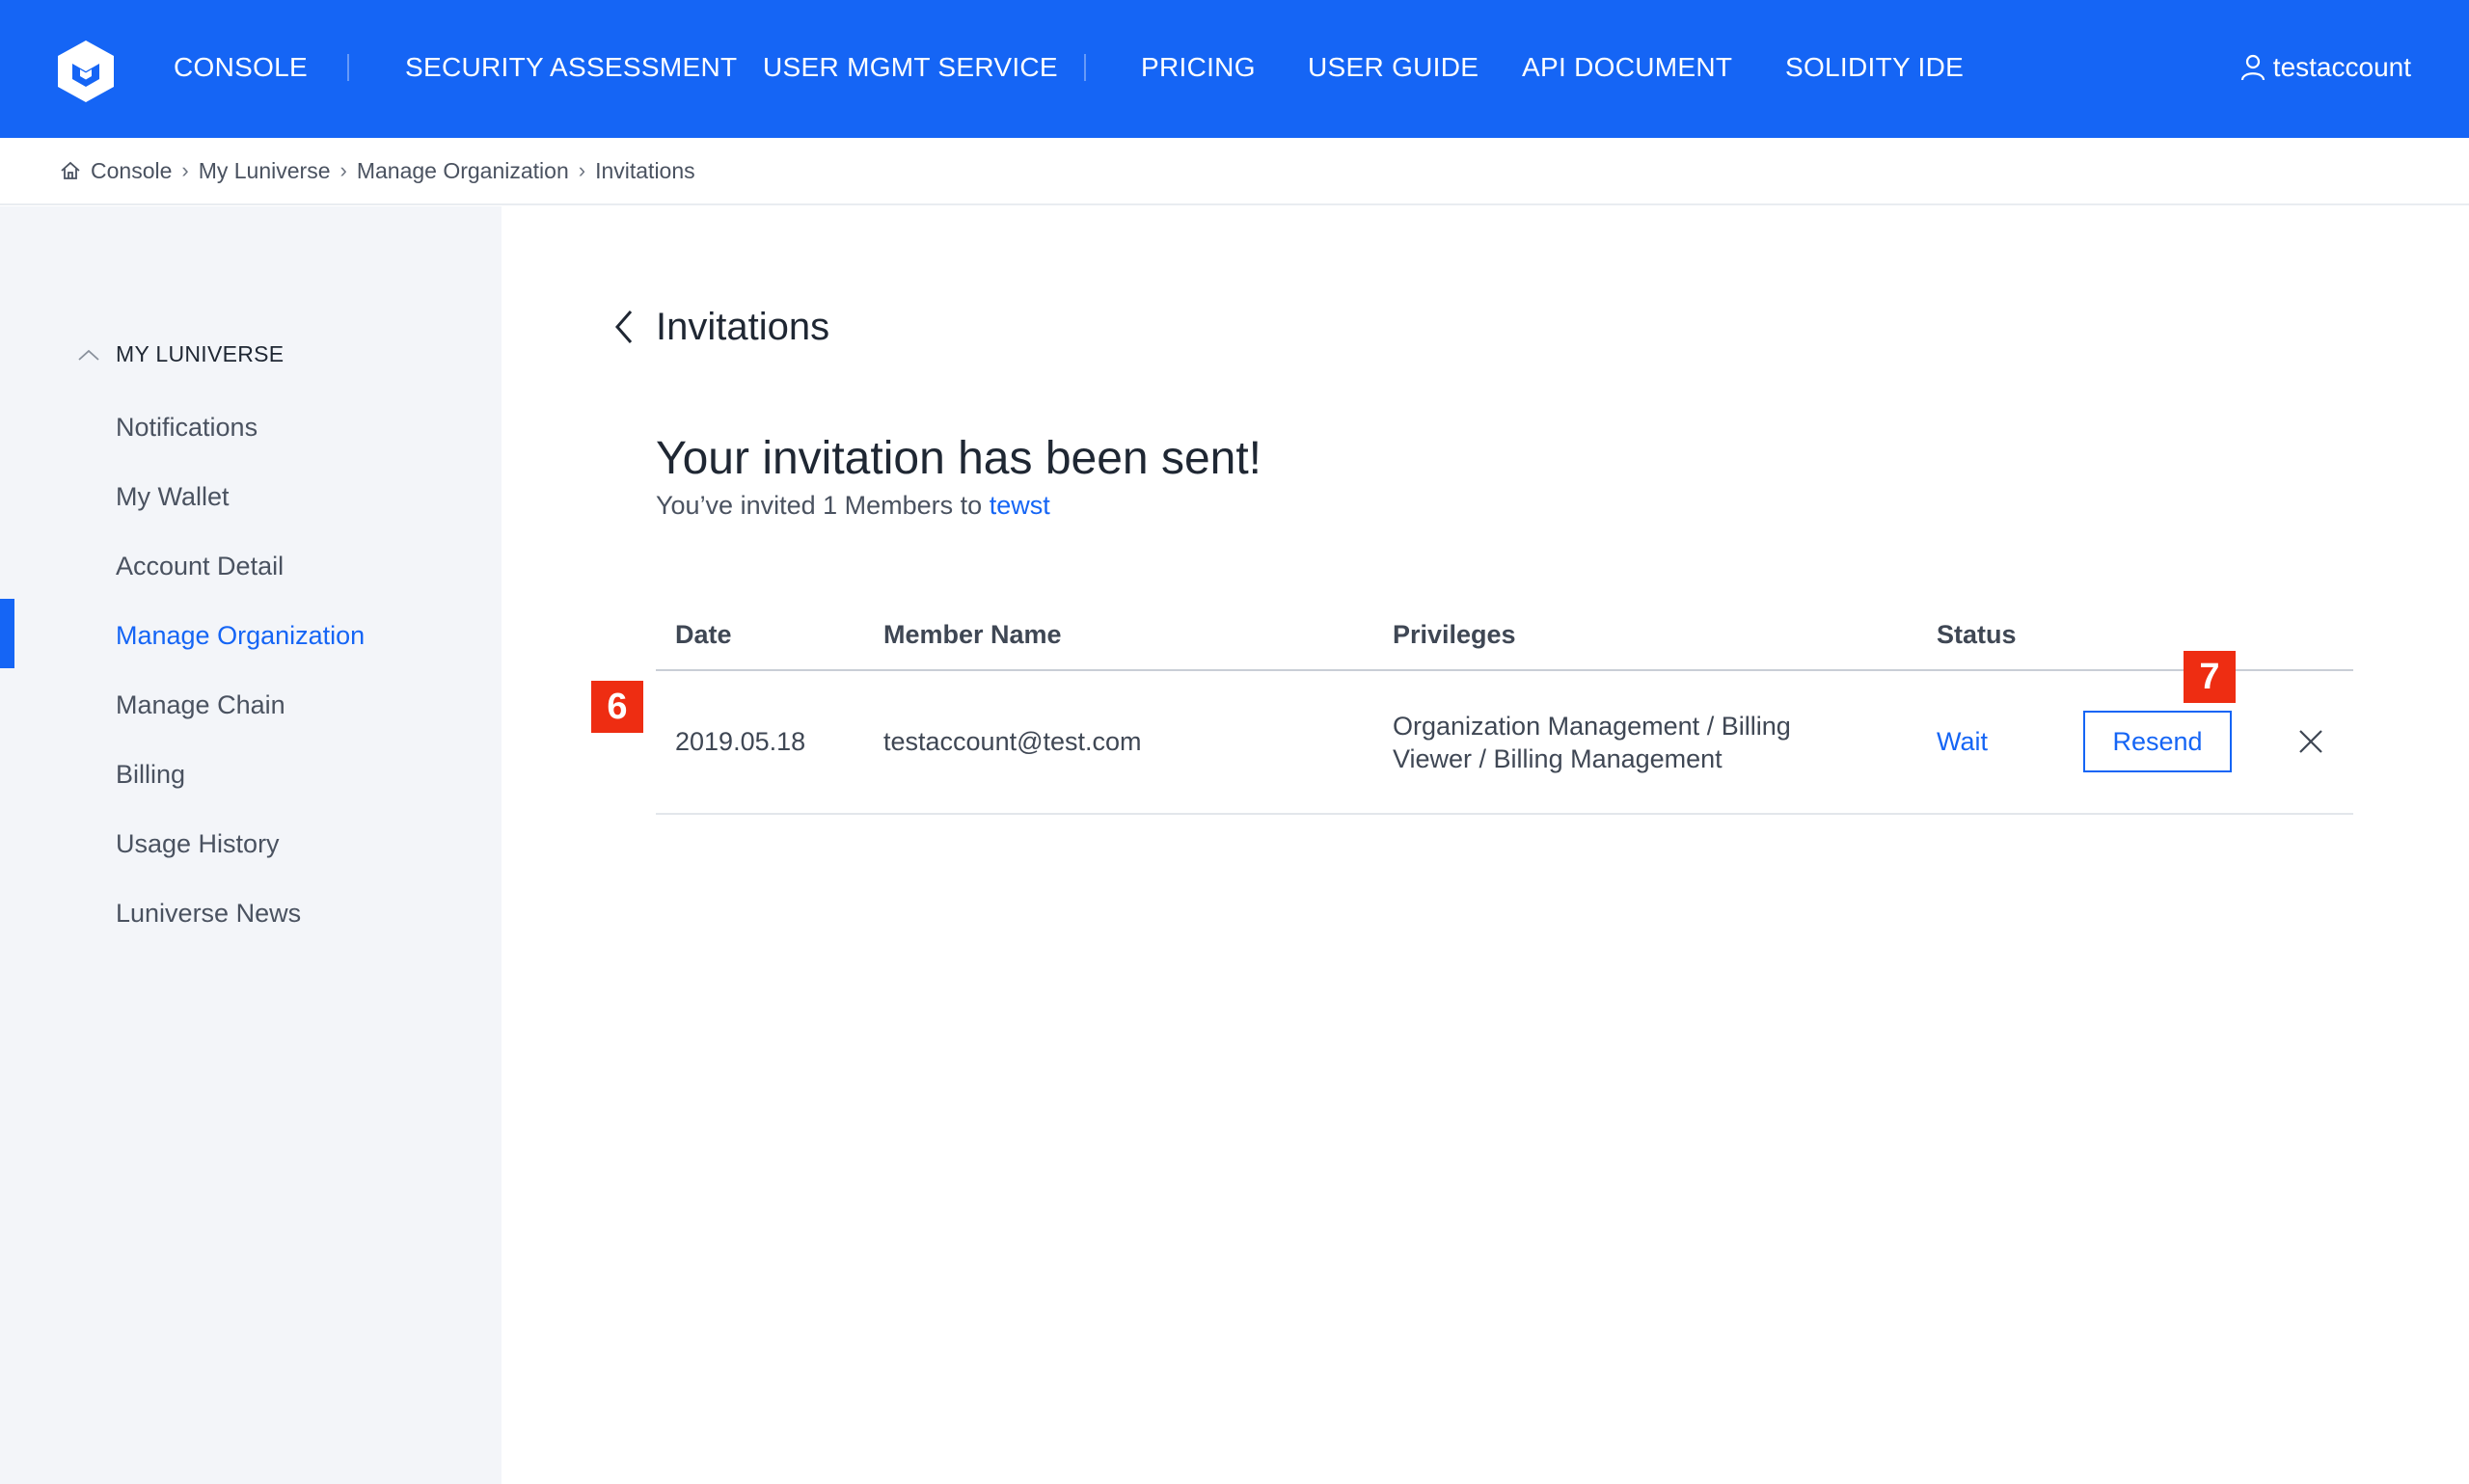  Describe the element at coordinates (150, 774) in the screenshot. I see `sidebar-item-billing: Billing` at that location.